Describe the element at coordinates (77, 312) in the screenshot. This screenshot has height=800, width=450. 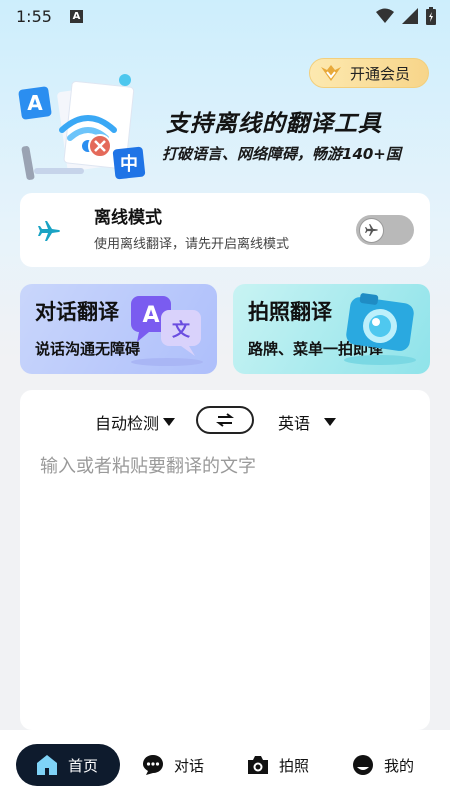
I see `dialog-translate-title: 对话翻译` at that location.